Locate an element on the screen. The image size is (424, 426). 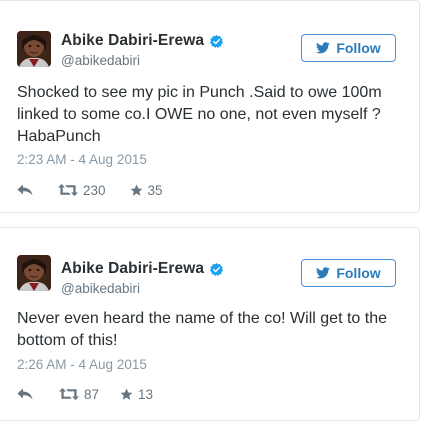
tweet-timestamp: 2:23 AM - 4 Aug 2015 is located at coordinates (82, 159).